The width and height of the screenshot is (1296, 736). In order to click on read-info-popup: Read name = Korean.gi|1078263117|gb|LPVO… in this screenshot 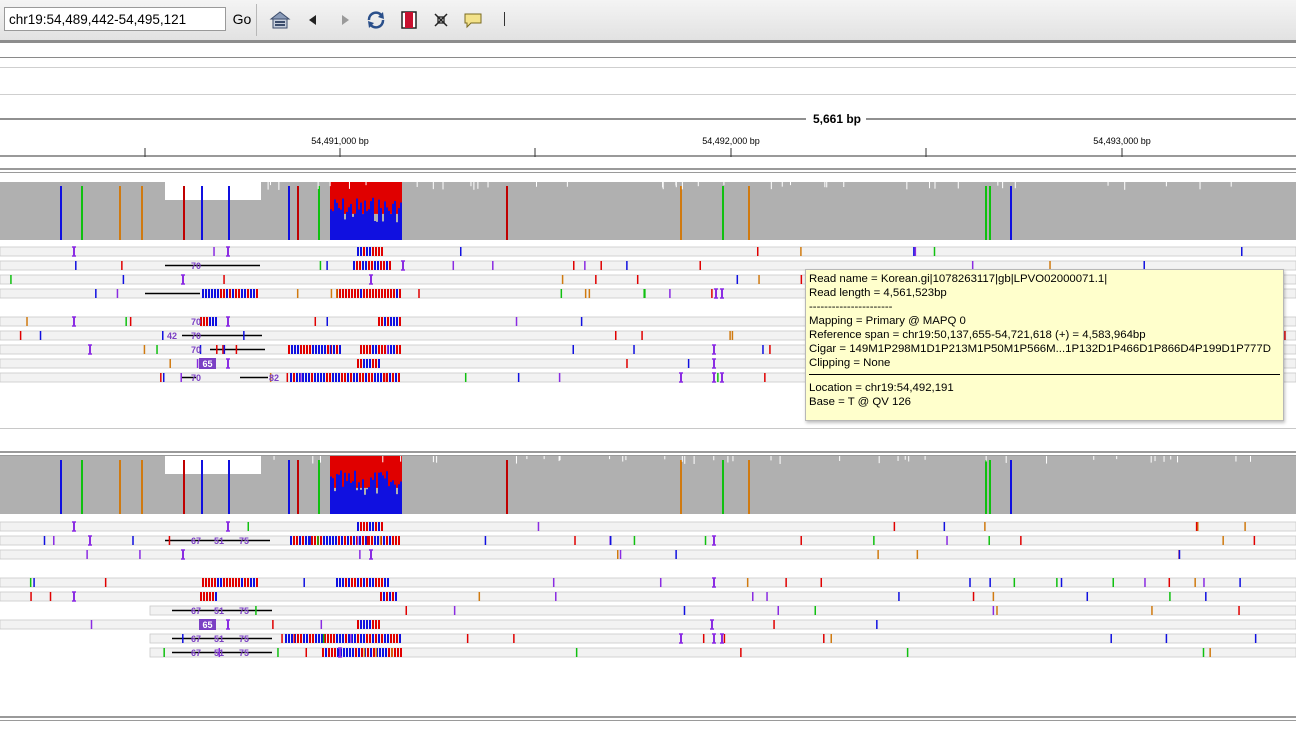, I will do `click(1044, 345)`.